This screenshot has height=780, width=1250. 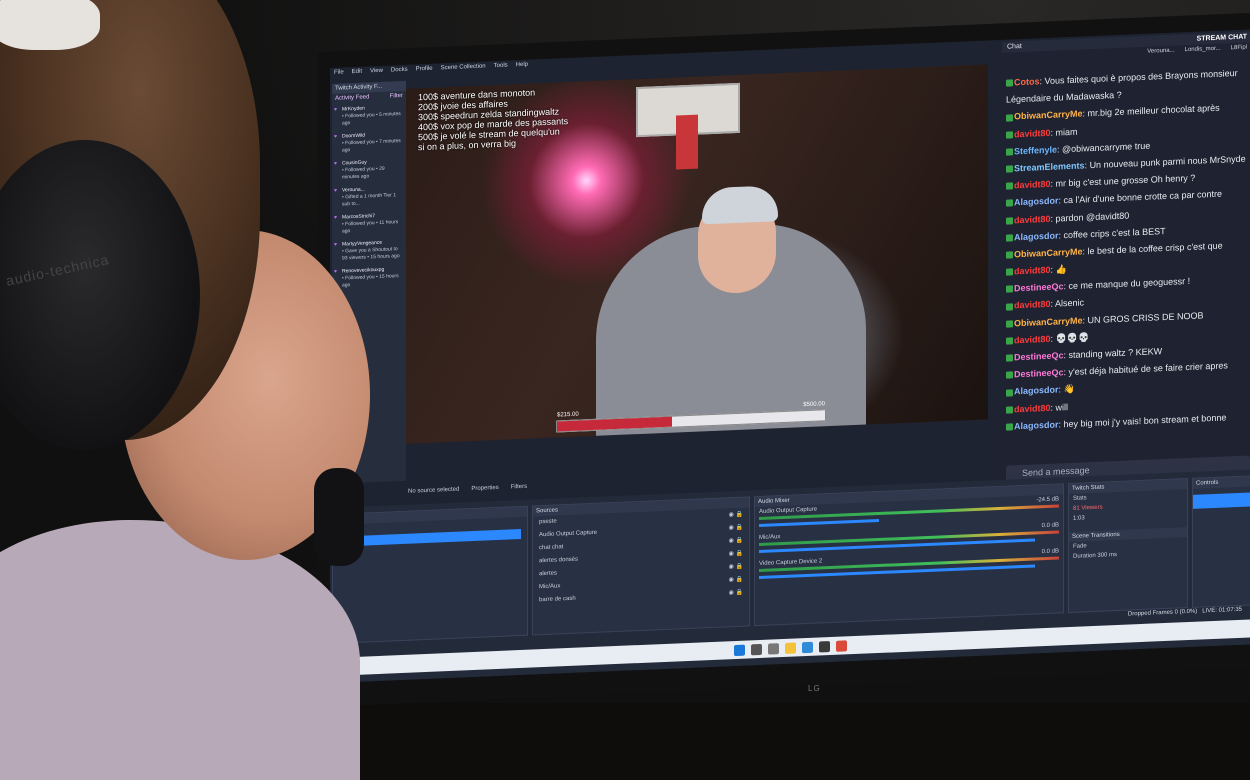 I want to click on stream-chat-title: STREAM CHAT, so click(x=1221, y=38).